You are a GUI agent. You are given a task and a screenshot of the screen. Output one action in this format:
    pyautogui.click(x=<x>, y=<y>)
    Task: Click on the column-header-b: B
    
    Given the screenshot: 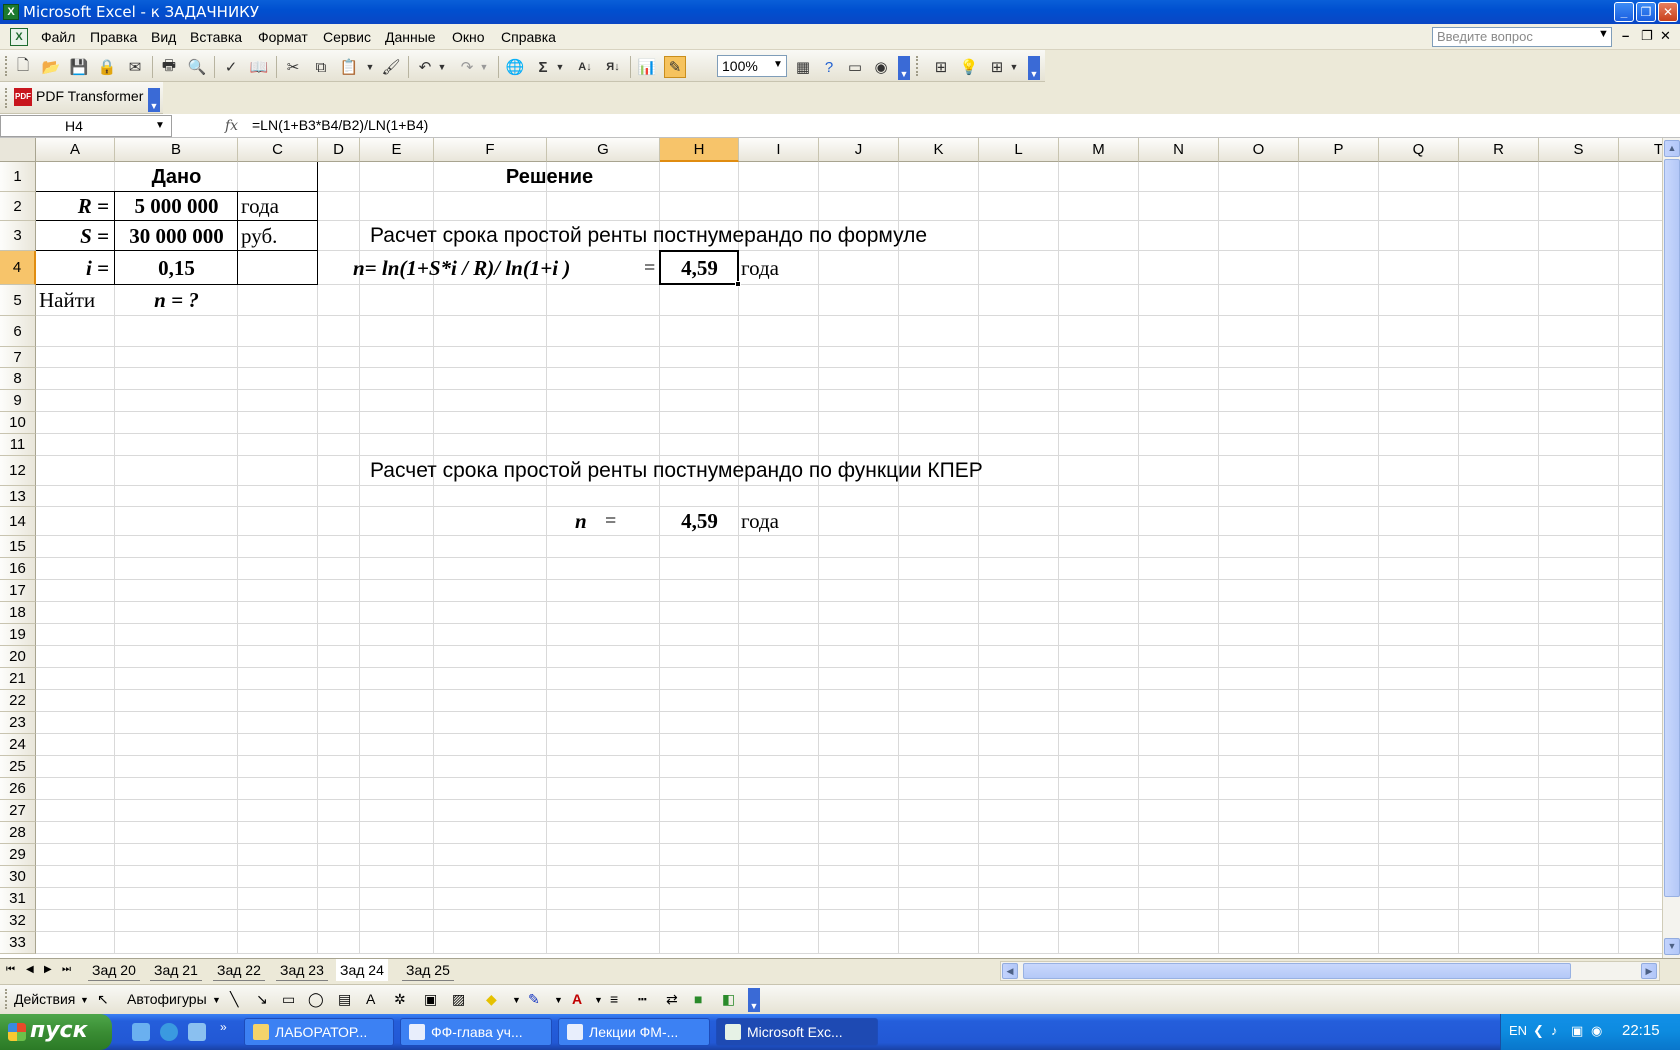 What is the action you would take?
    pyautogui.click(x=176, y=150)
    